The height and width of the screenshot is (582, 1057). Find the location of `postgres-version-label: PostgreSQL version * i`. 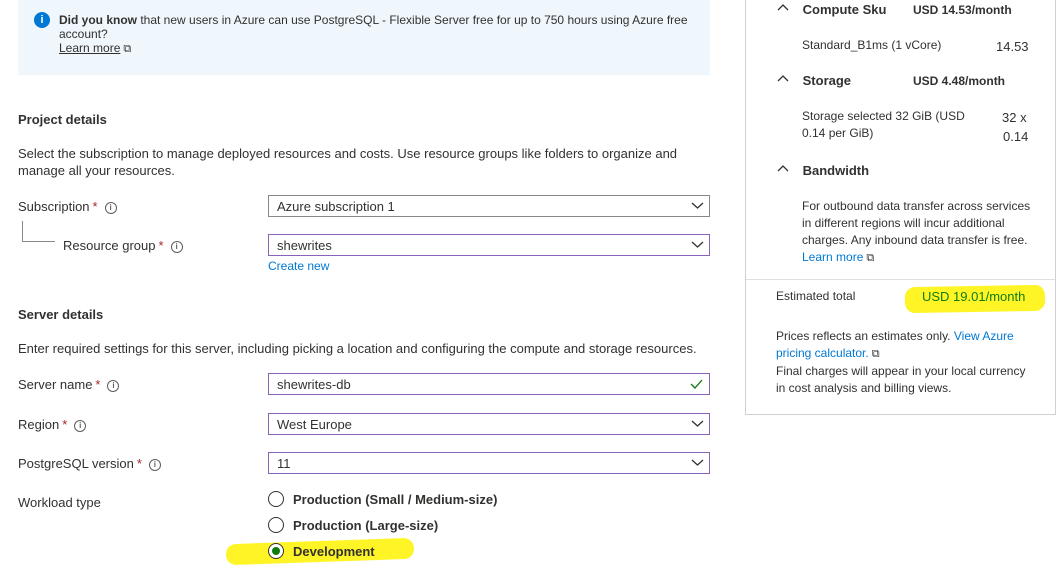

postgres-version-label: PostgreSQL version * i is located at coordinates (89, 463).